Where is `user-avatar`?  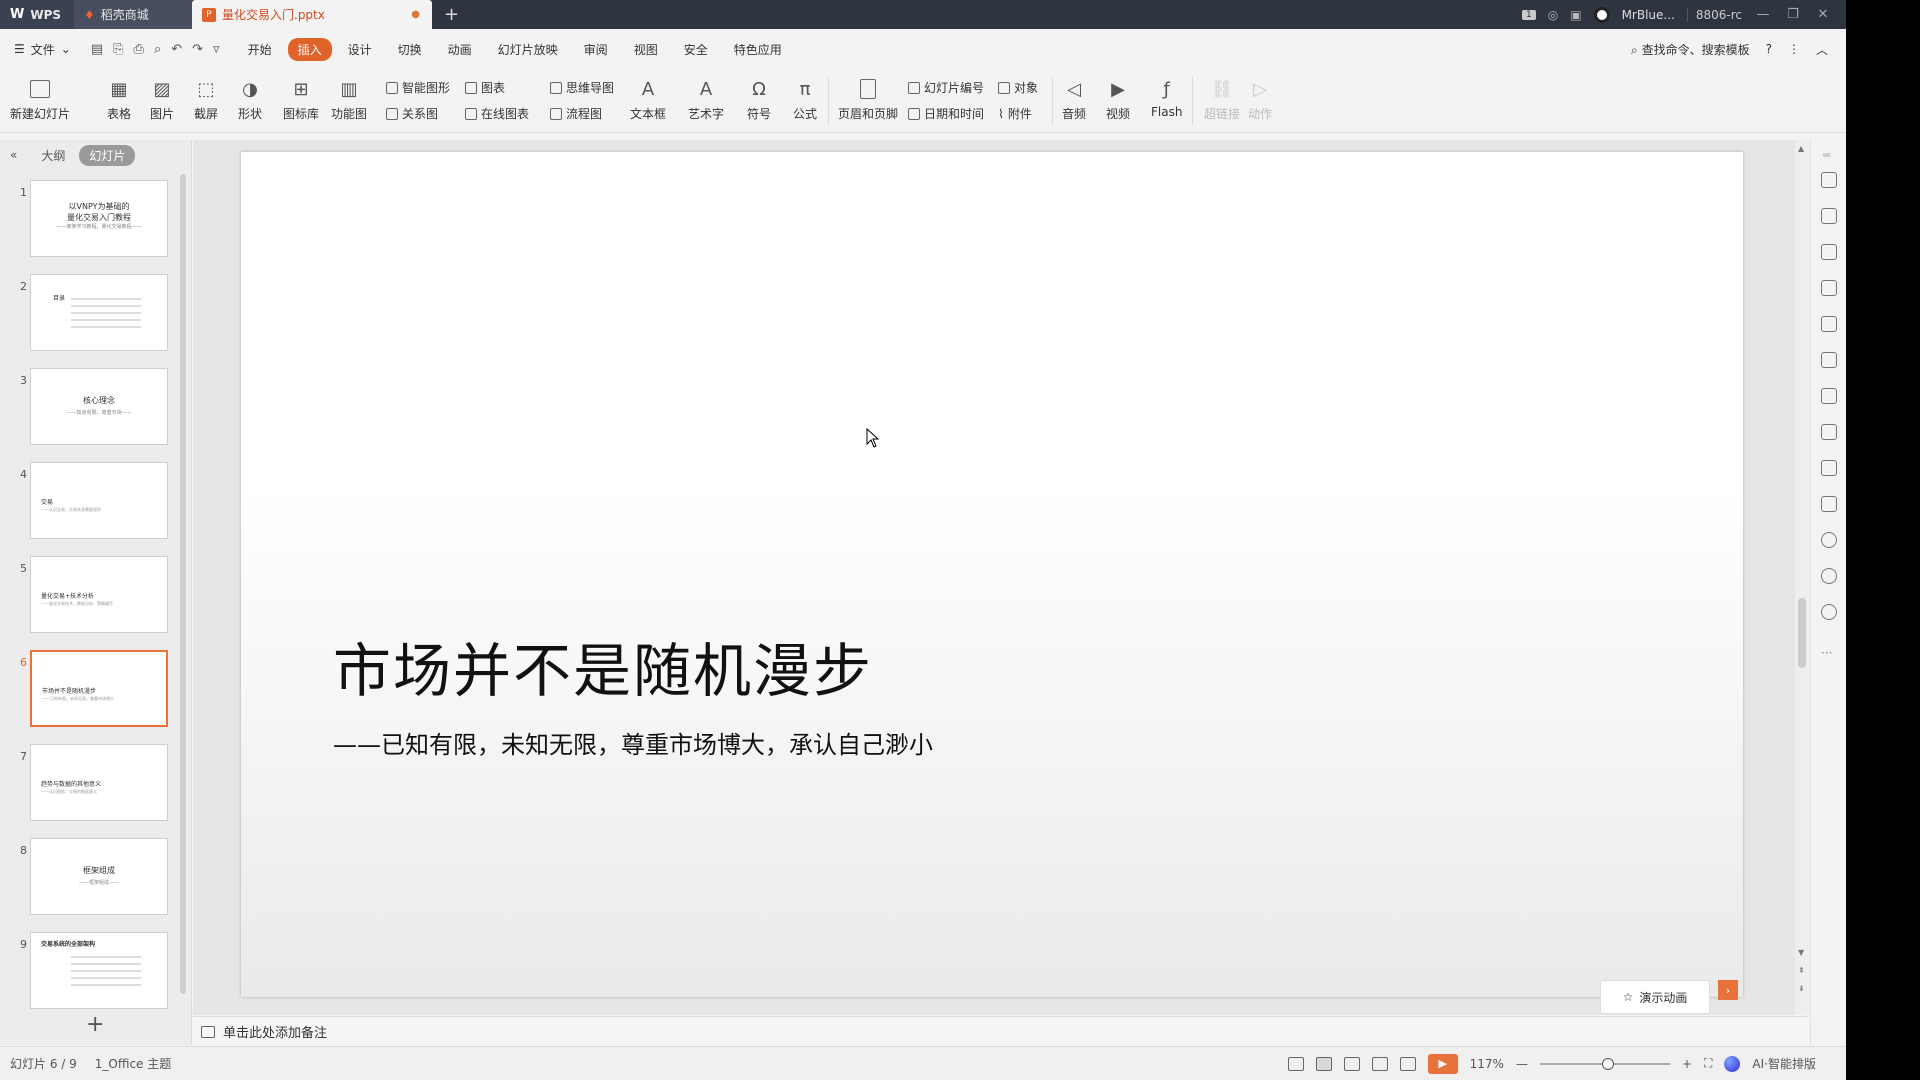
user-avatar is located at coordinates (1601, 14).